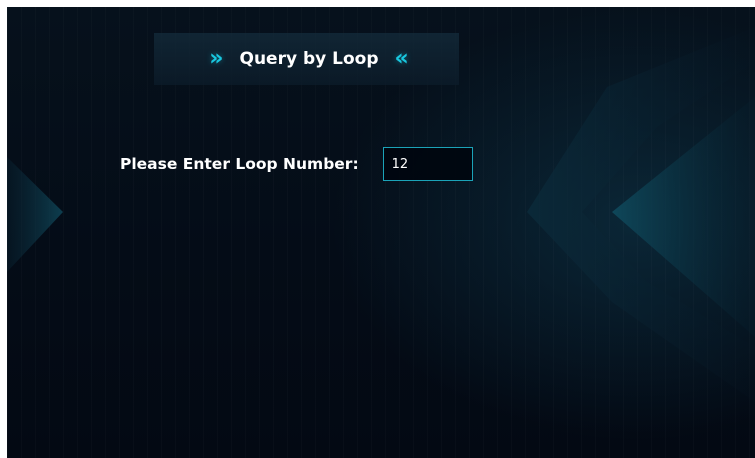 This screenshot has width=755, height=458. I want to click on loop-number-label: Please Enter Loop Number:, so click(239, 164).